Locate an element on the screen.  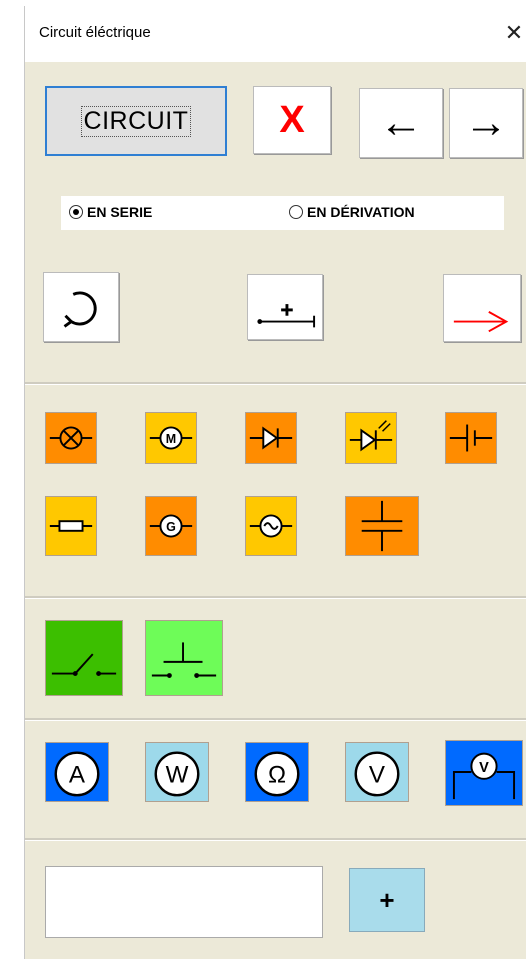
lamp-button is located at coordinates (71, 438).